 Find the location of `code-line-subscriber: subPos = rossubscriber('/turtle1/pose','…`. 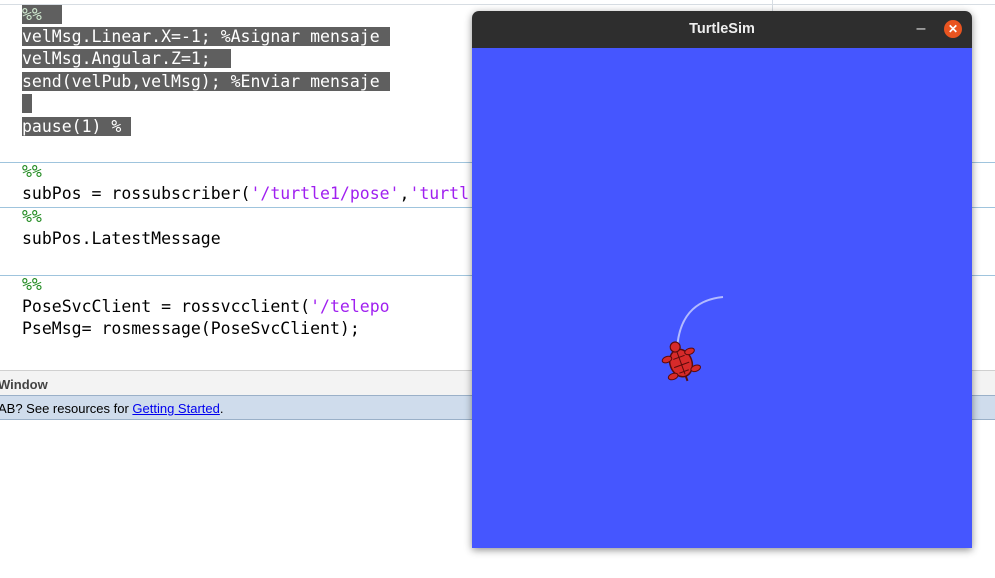

code-line-subscriber: subPos = rossubscriber('/turtle1/pose','… is located at coordinates (245, 194).